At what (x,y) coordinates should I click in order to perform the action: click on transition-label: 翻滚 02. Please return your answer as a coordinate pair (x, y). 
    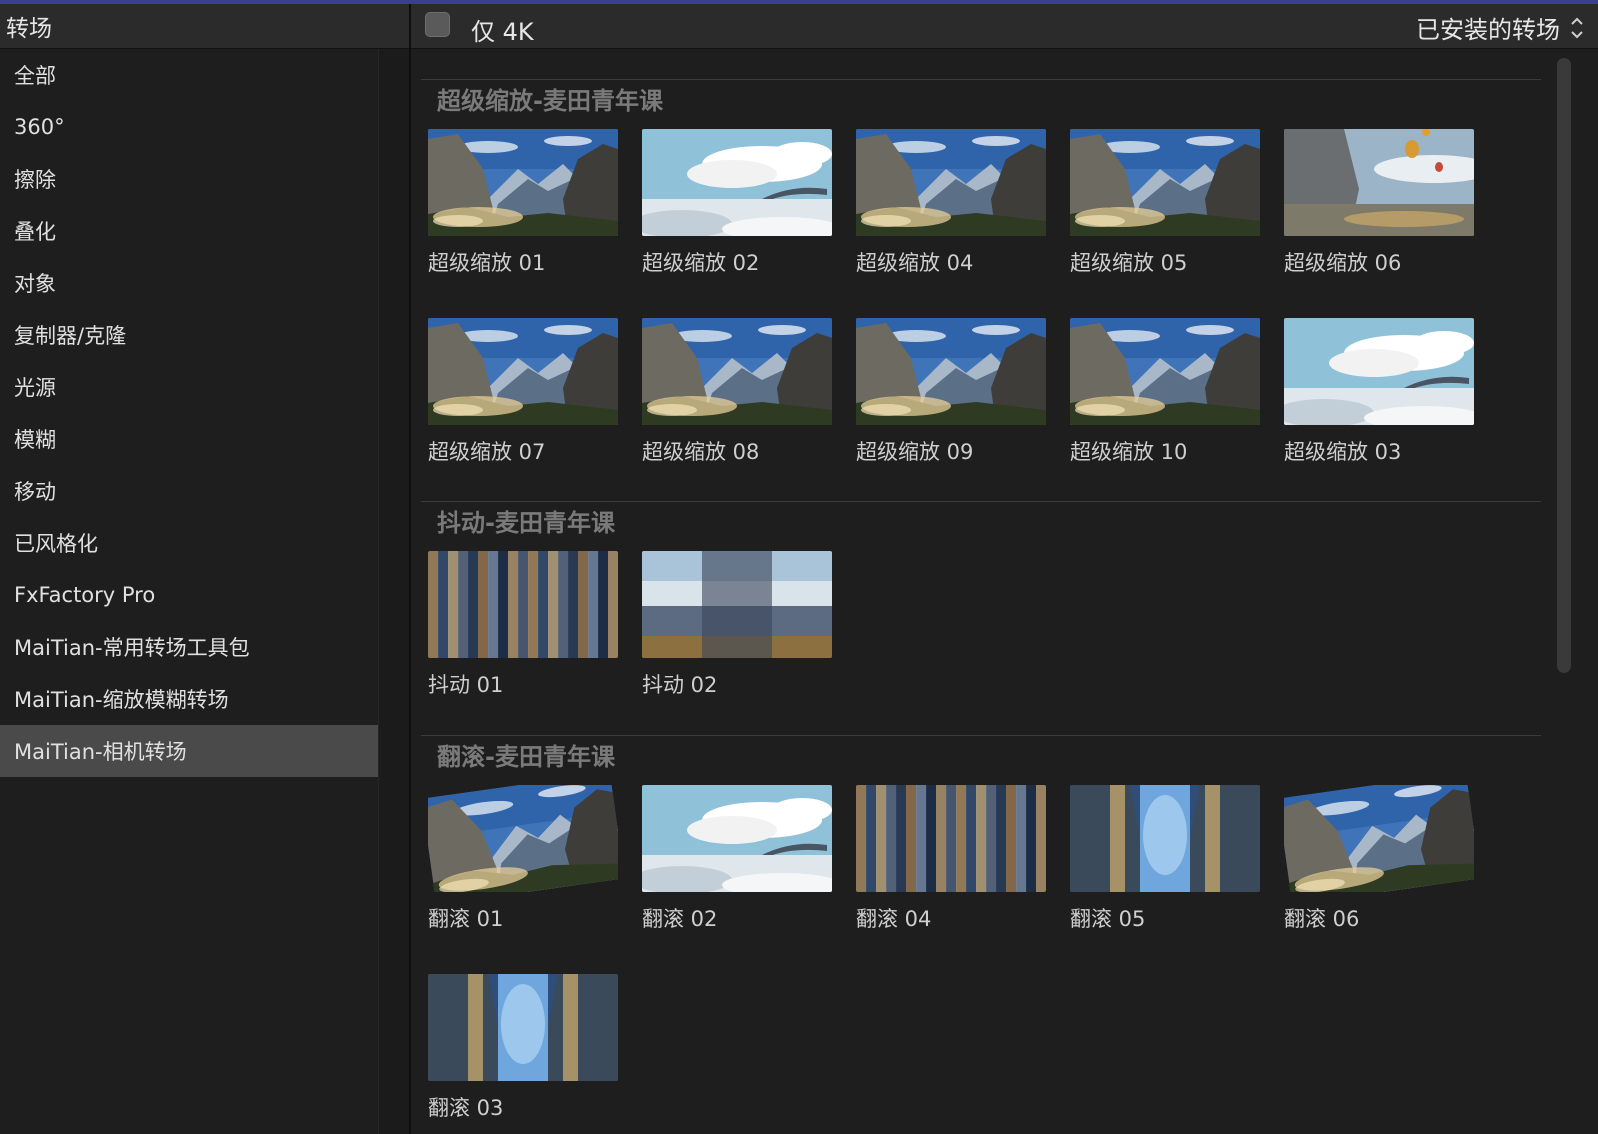
    Looking at the image, I should click on (680, 919).